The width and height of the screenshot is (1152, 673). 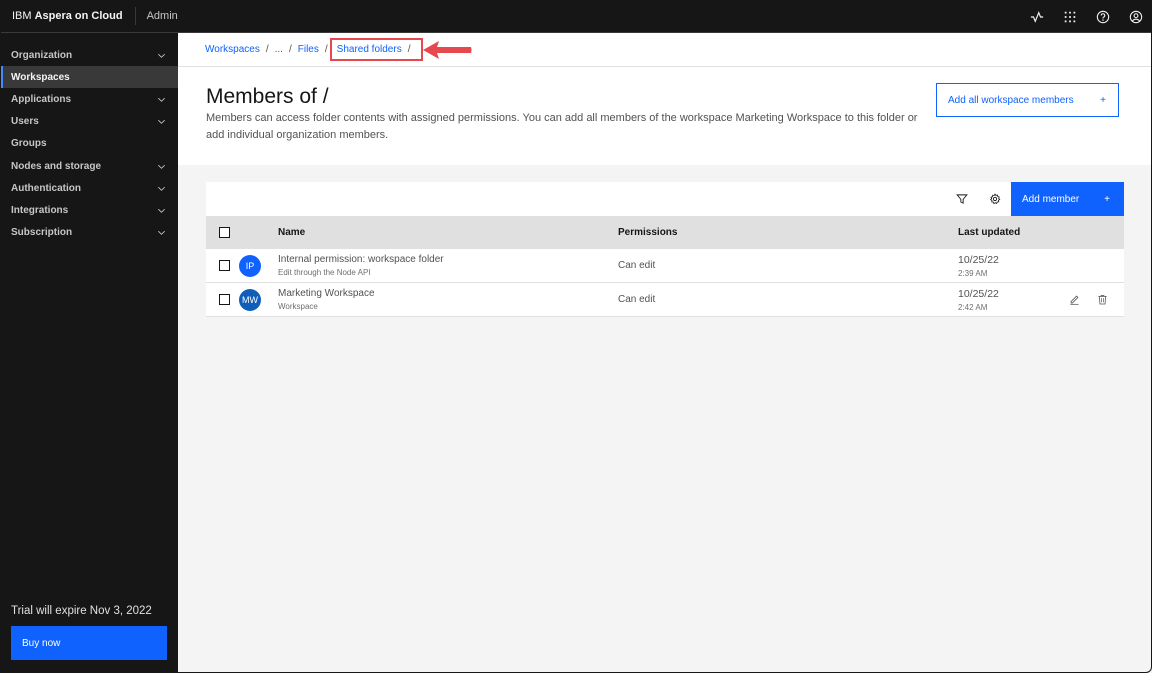 I want to click on app-switcher-icon, so click(x=1069, y=16).